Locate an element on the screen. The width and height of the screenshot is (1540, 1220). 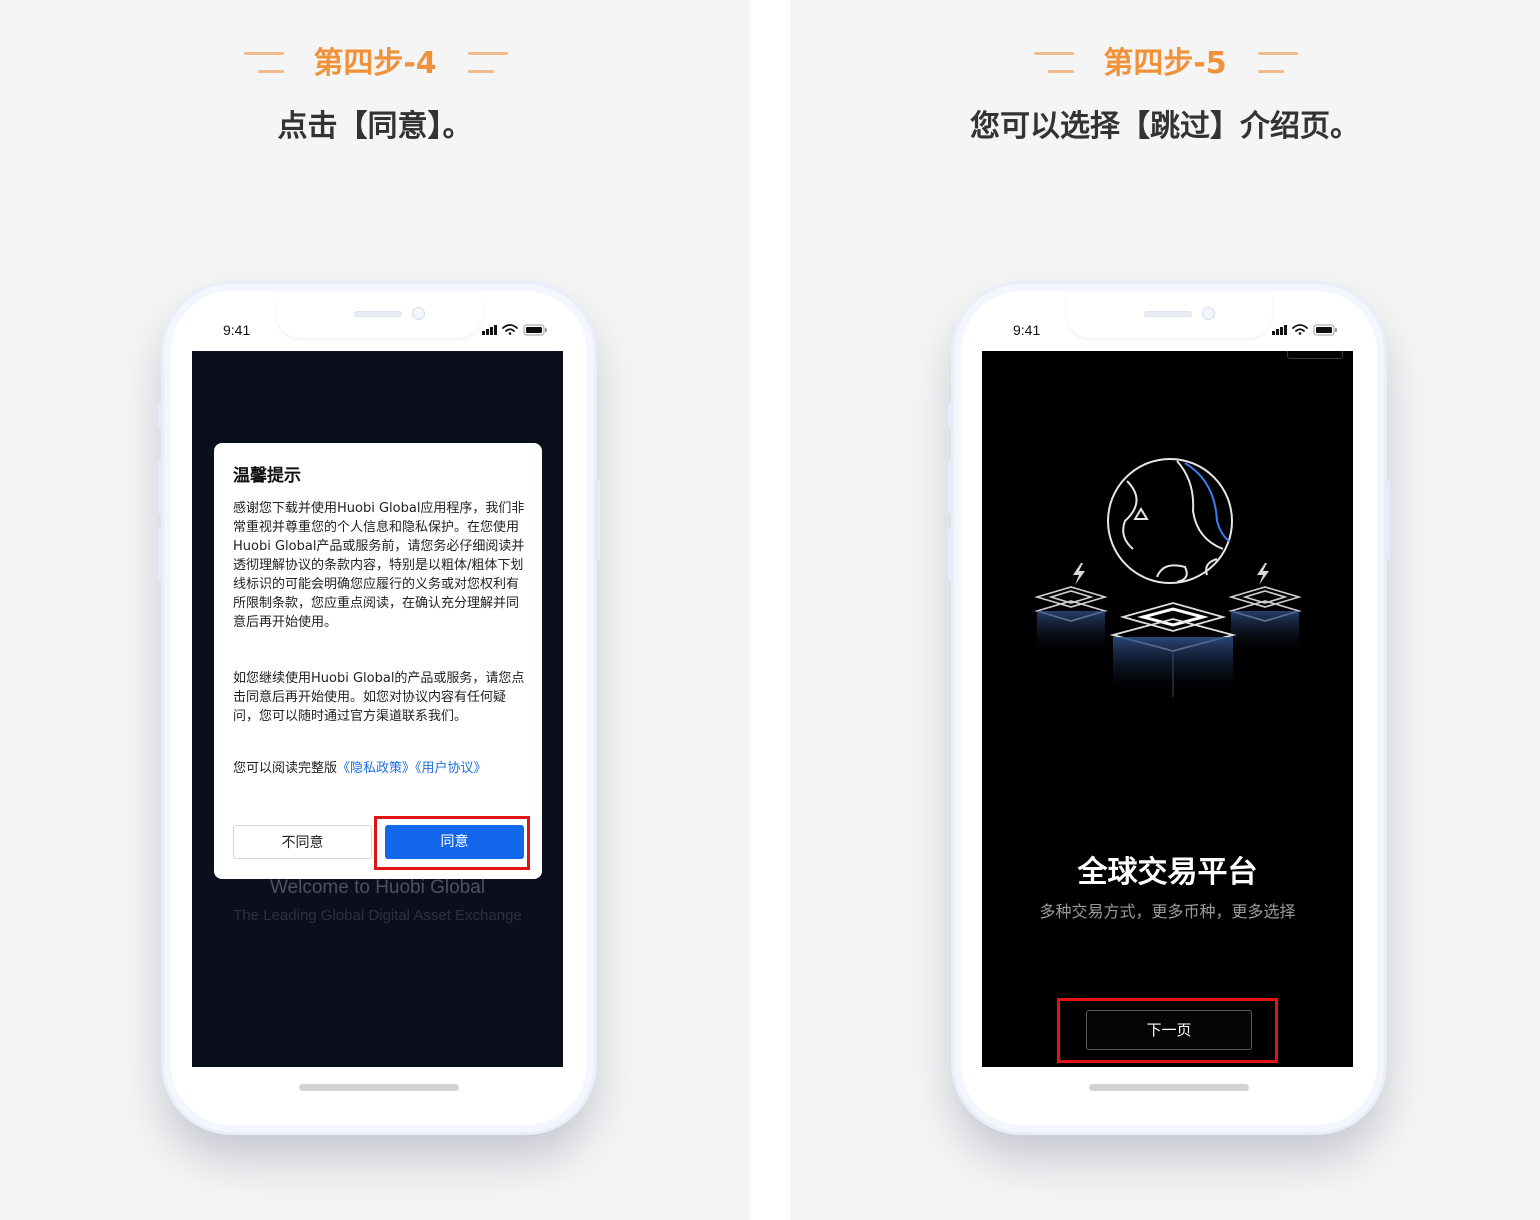
welcome-title: Welcome to Huobi Global is located at coordinates (377, 887).